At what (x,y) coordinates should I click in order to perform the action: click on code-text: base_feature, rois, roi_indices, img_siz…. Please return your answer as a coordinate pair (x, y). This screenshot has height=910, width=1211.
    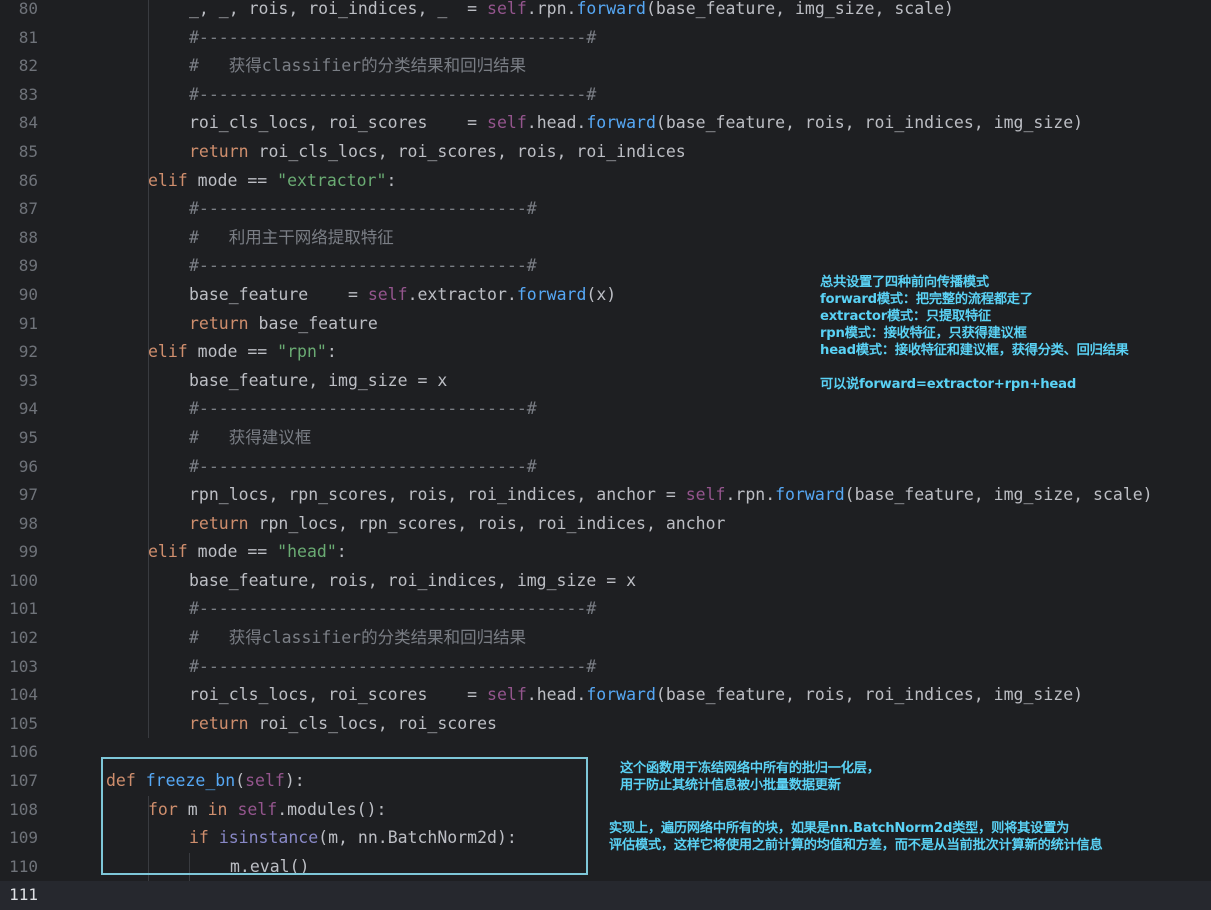
    Looking at the image, I should click on (412, 581).